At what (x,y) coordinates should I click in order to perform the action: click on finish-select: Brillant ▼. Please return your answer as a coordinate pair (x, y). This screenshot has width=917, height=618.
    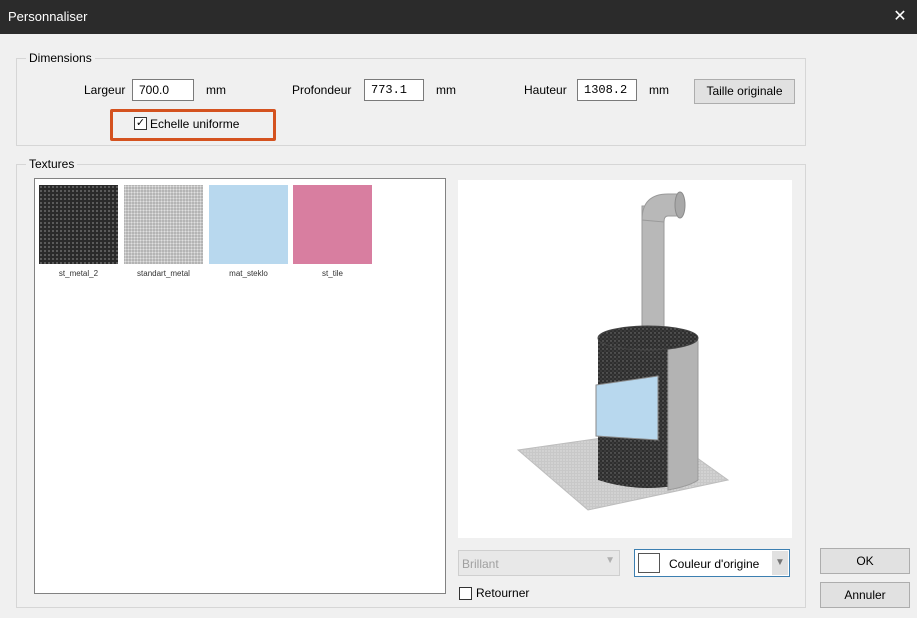
    Looking at the image, I should click on (539, 563).